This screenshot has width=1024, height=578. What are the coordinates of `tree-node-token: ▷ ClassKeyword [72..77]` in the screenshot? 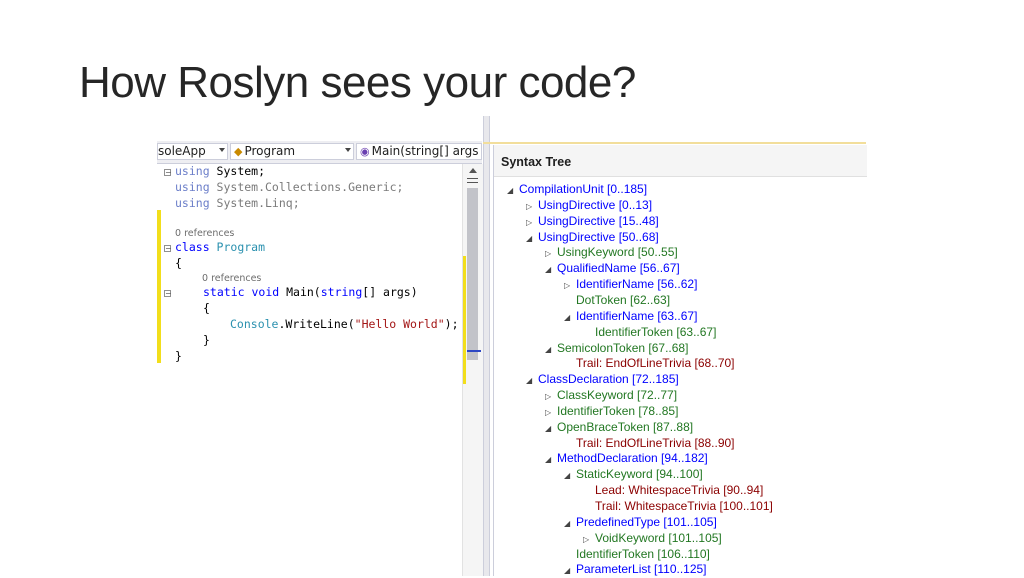 It's located at (611, 396).